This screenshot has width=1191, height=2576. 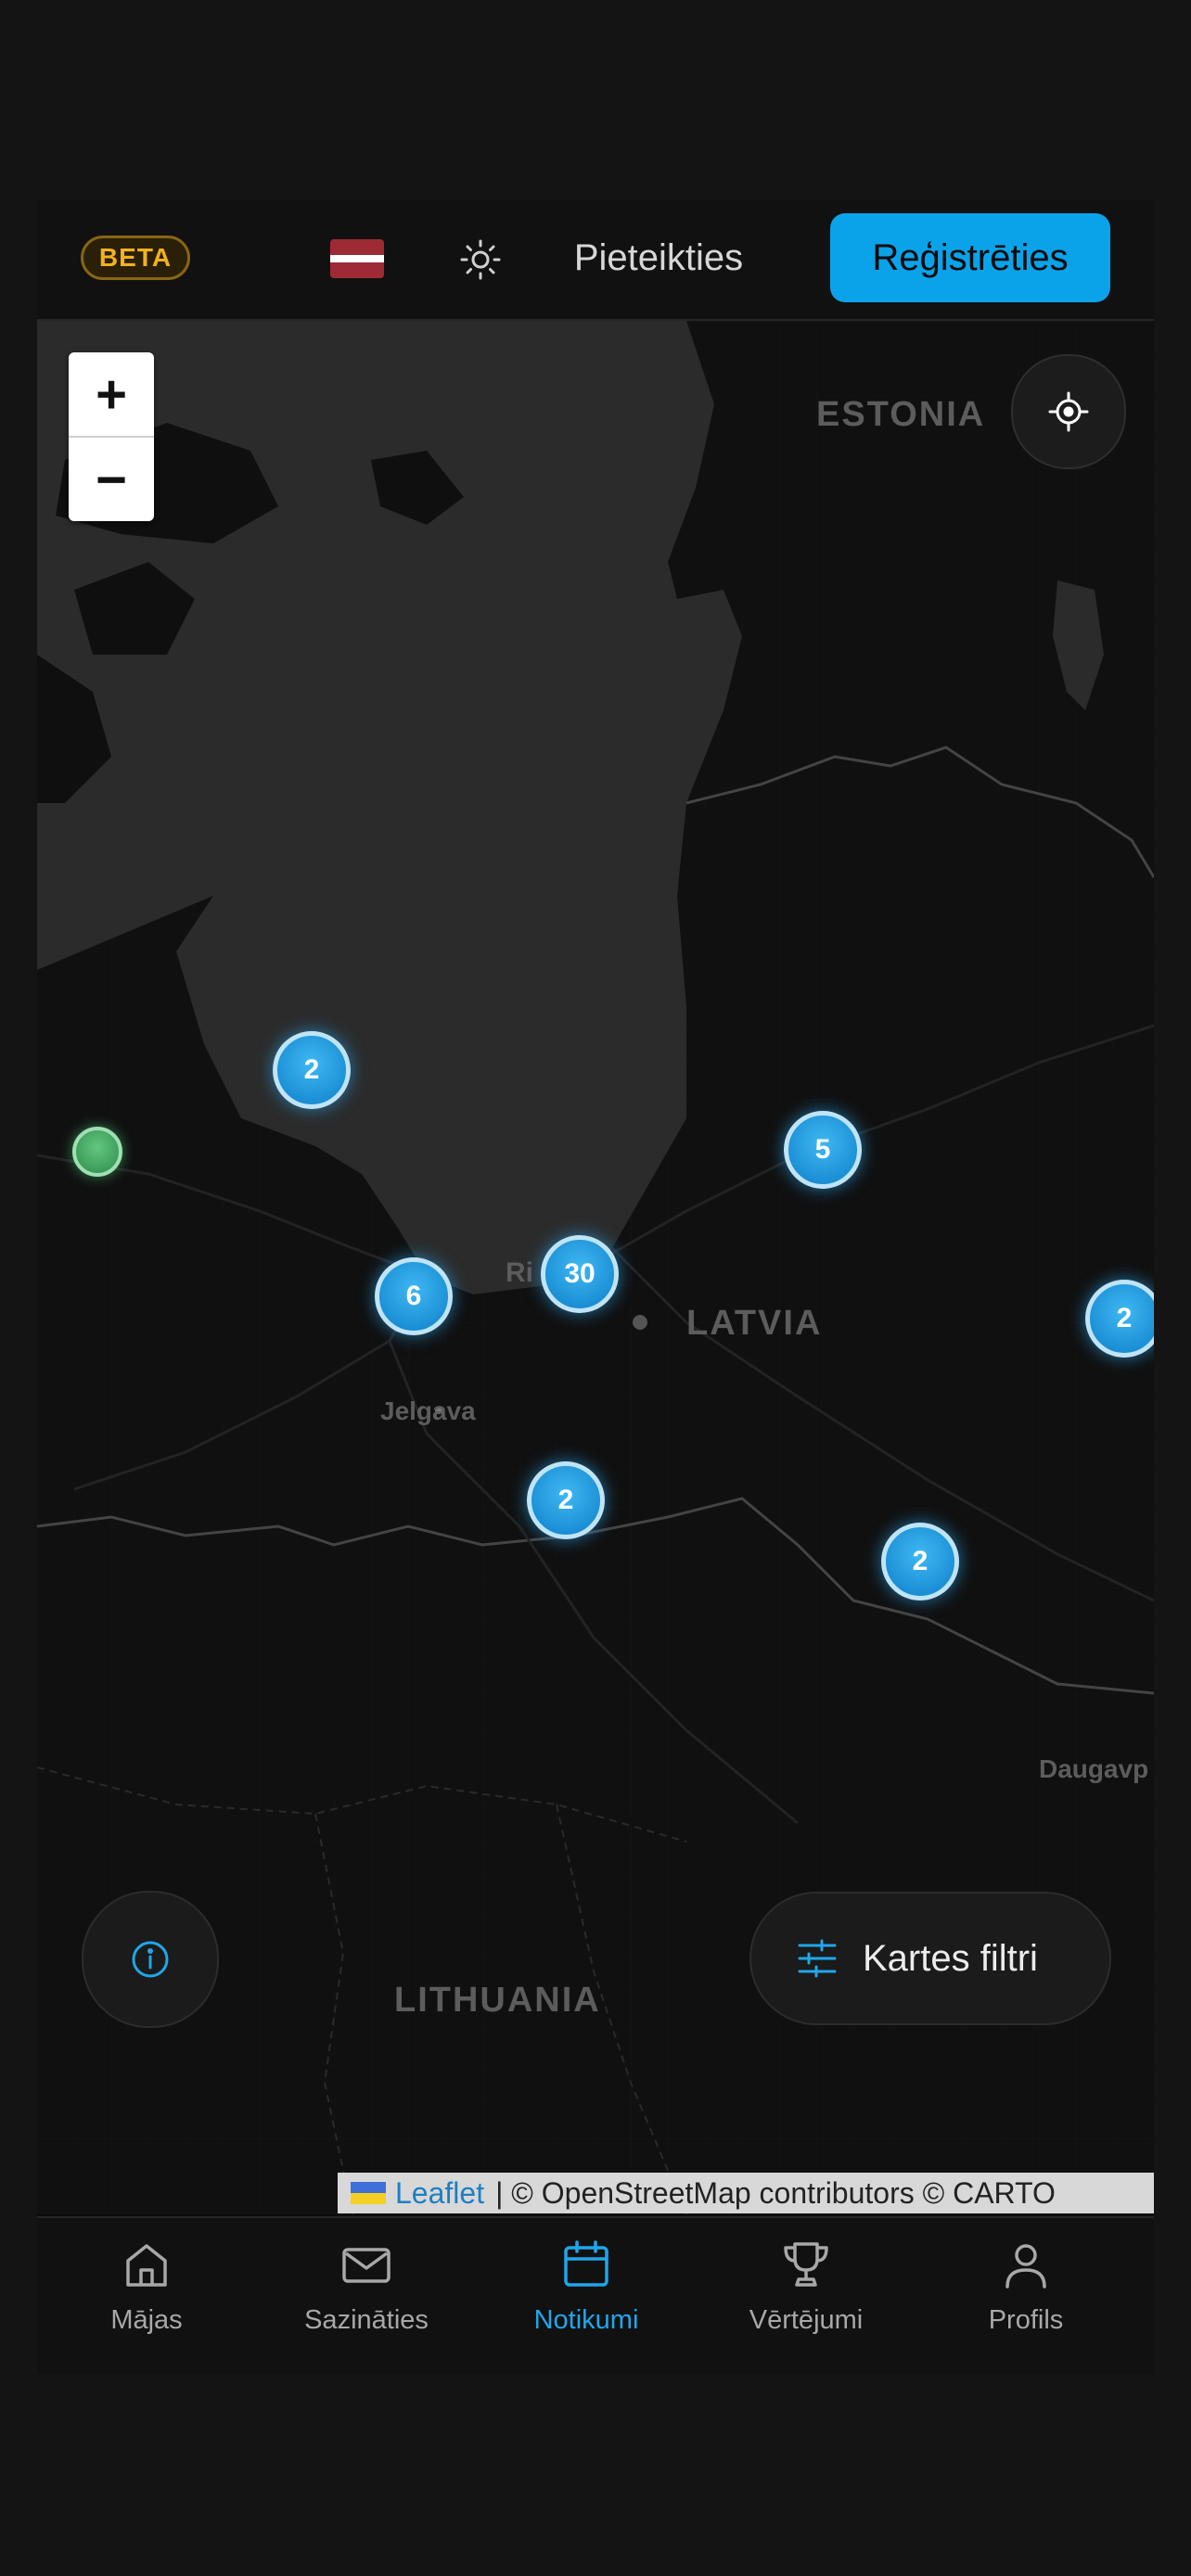 I want to click on beta-badge: BETA, so click(x=135, y=258).